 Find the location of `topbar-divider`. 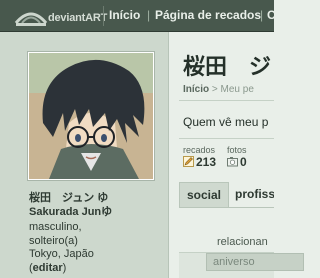

topbar-divider is located at coordinates (103, 16).